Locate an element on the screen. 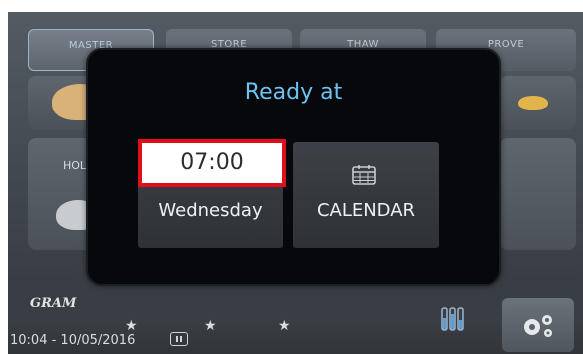 The image size is (583, 354). calendar-label: CALENDAR is located at coordinates (366, 210).